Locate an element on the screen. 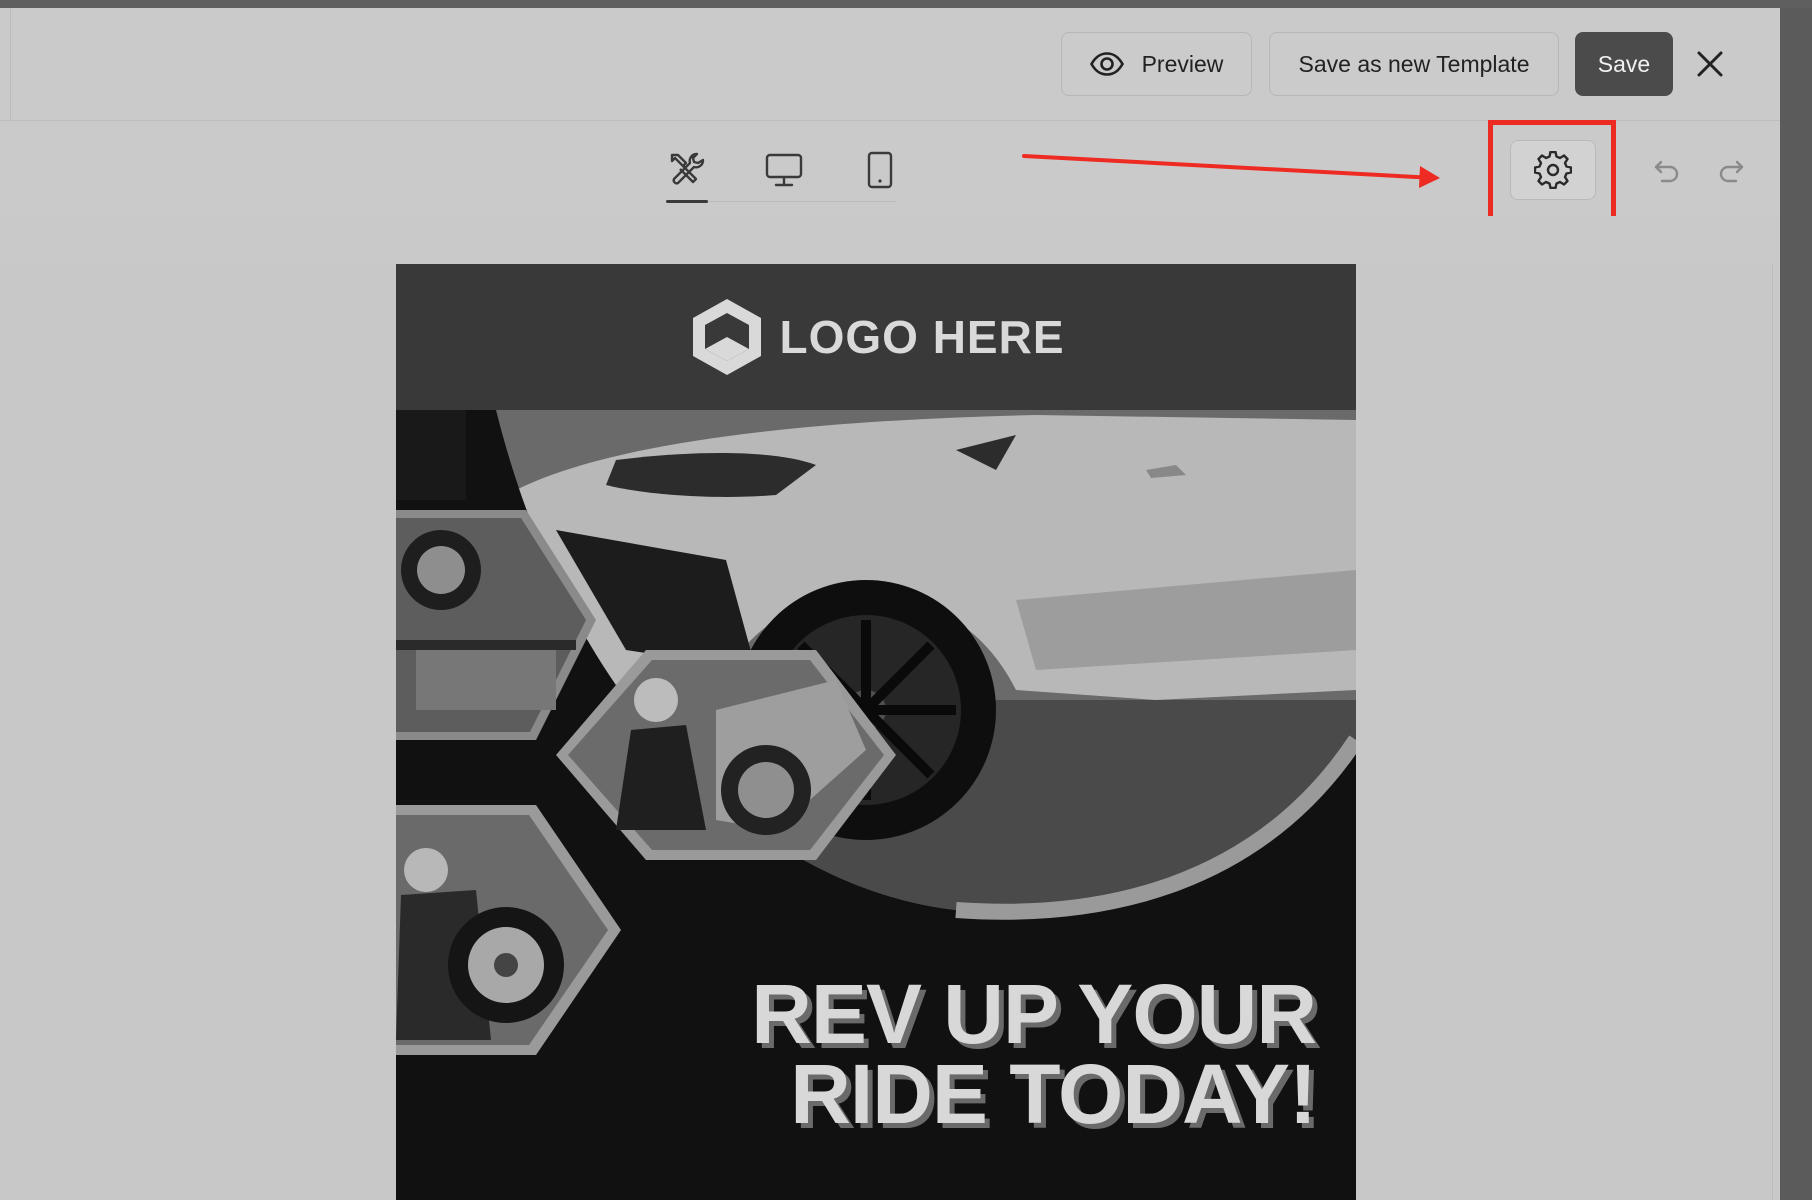  email-logo-block: LOGO HERE is located at coordinates (876, 337).